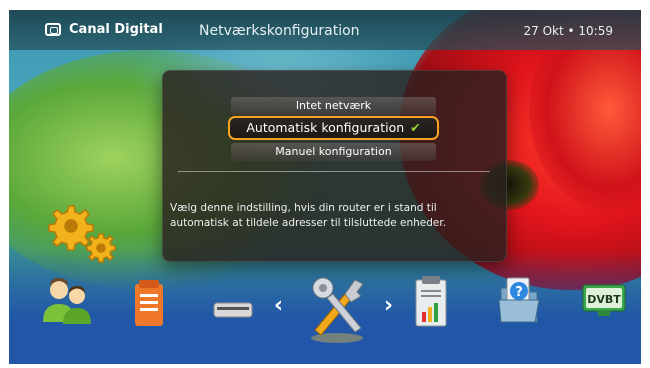  I want to click on page-title: Netværkskonfiguration, so click(279, 31).